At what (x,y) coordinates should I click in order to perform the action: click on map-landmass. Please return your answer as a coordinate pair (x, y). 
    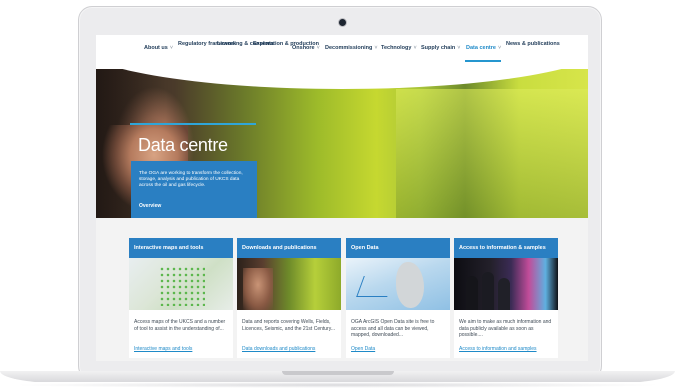
    Looking at the image, I should click on (410, 285).